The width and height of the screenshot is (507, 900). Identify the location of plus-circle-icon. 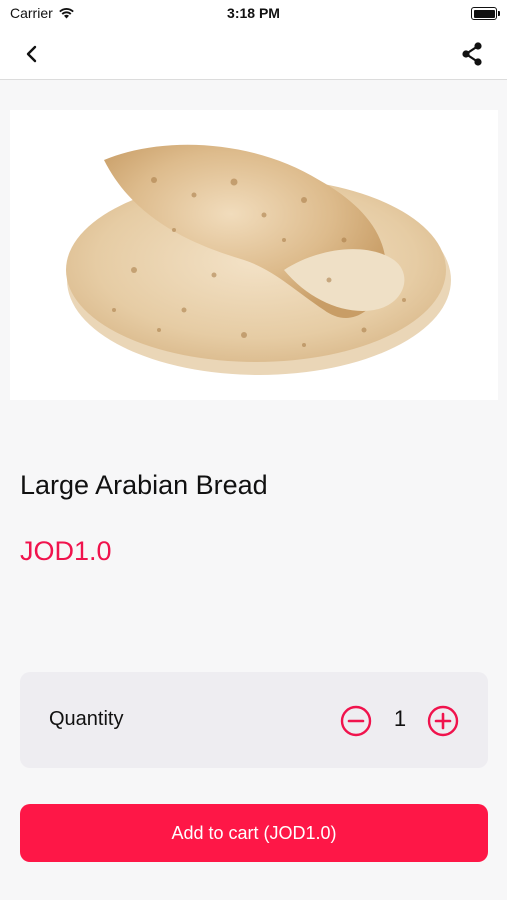
(443, 721).